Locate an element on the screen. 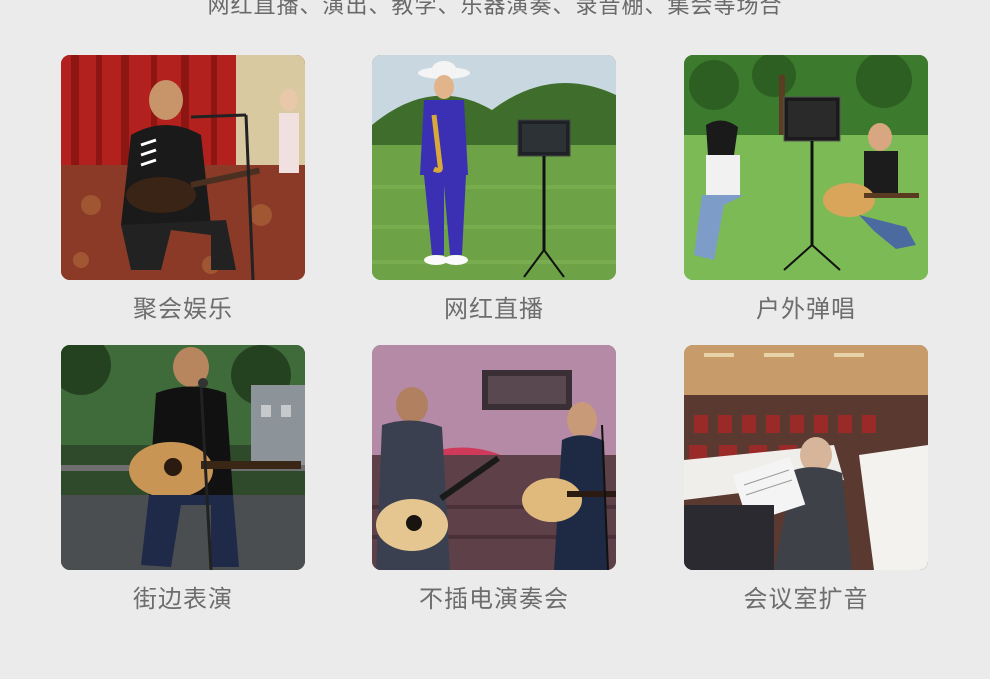  scenario-label-unplugged: 不插电演奏会 is located at coordinates (494, 599).